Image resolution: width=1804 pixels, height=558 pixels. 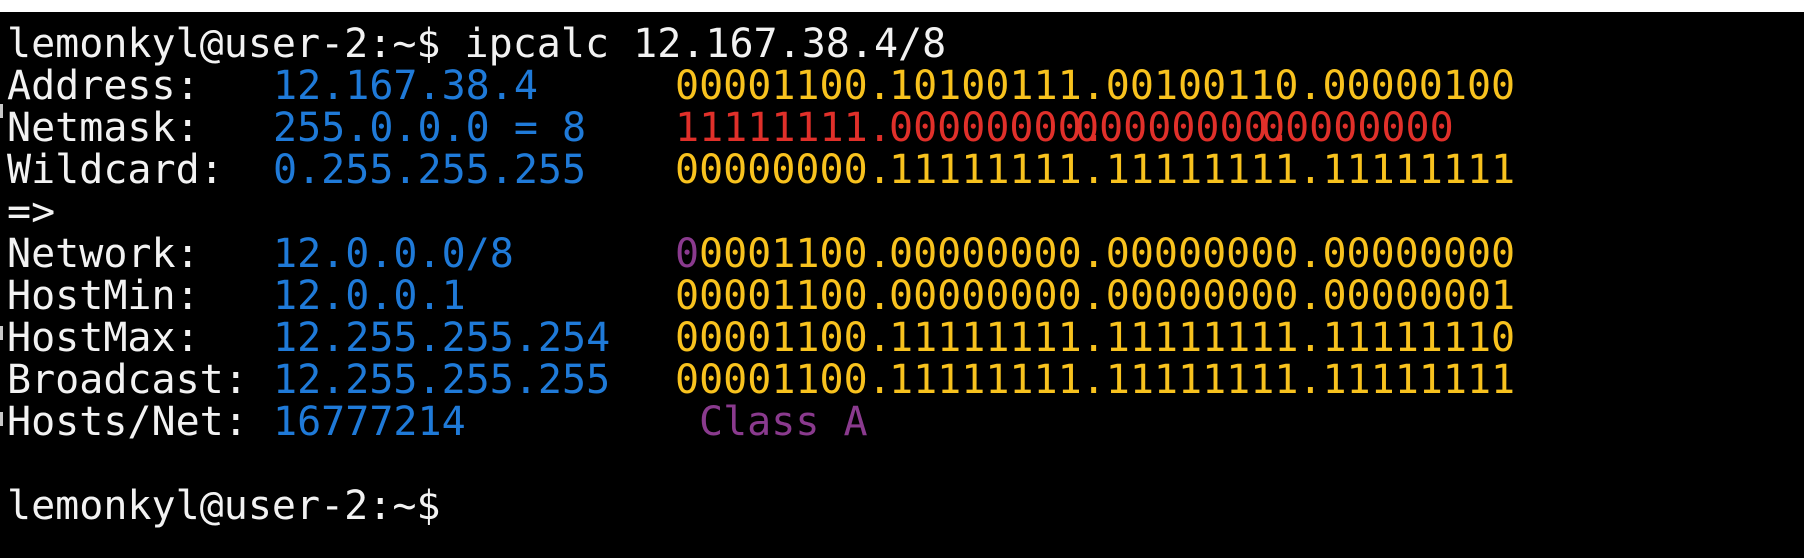 What do you see at coordinates (430, 128) in the screenshot?
I see `row-value: 255.0.0.0 = 8` at bounding box center [430, 128].